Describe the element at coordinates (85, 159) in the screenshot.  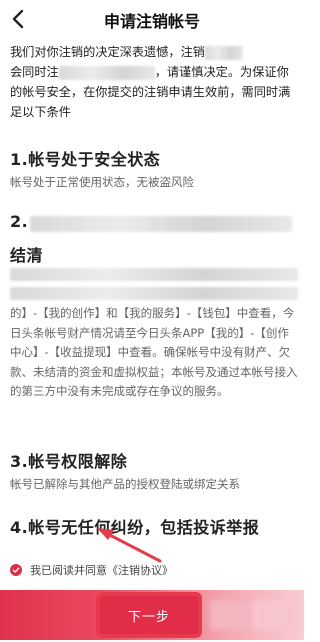
I see `section-1-title: 1.帐号处于安全状态` at that location.